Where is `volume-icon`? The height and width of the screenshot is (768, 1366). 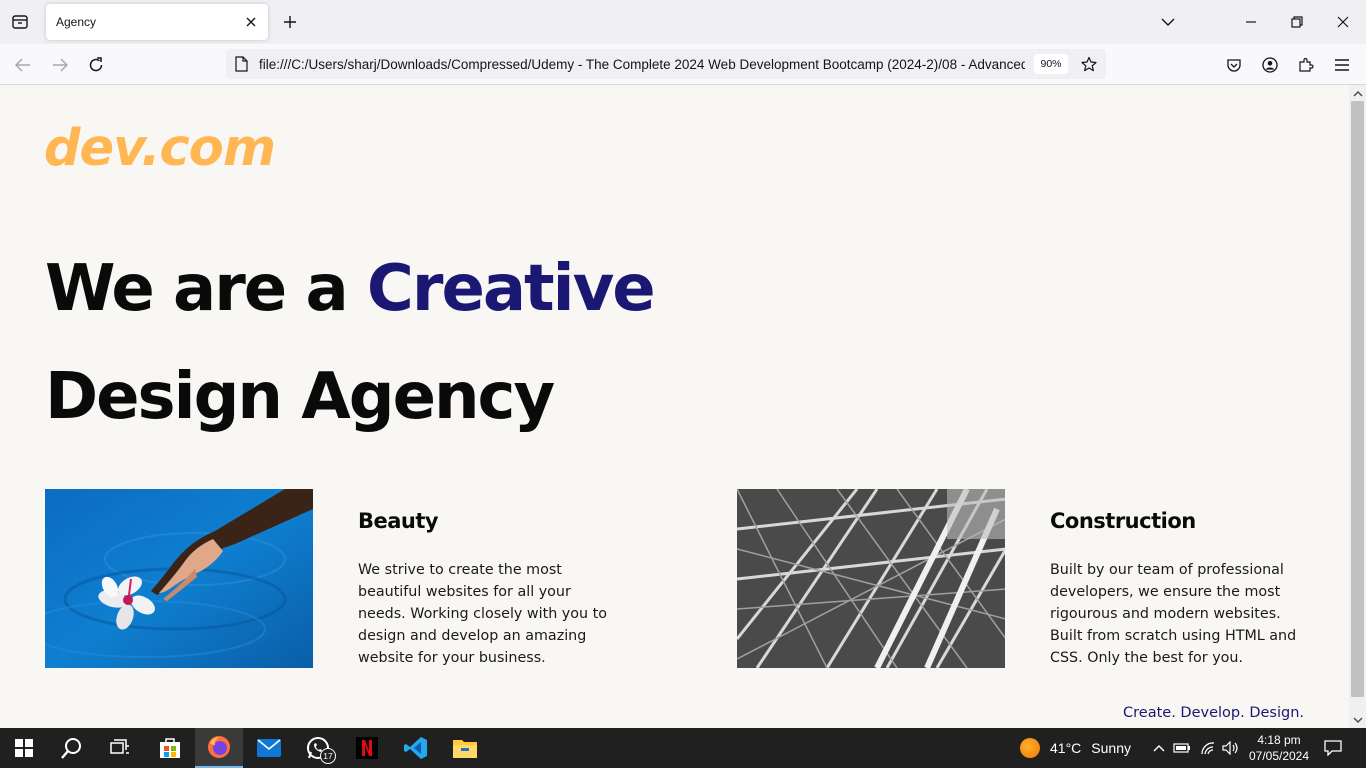 volume-icon is located at coordinates (1231, 748).